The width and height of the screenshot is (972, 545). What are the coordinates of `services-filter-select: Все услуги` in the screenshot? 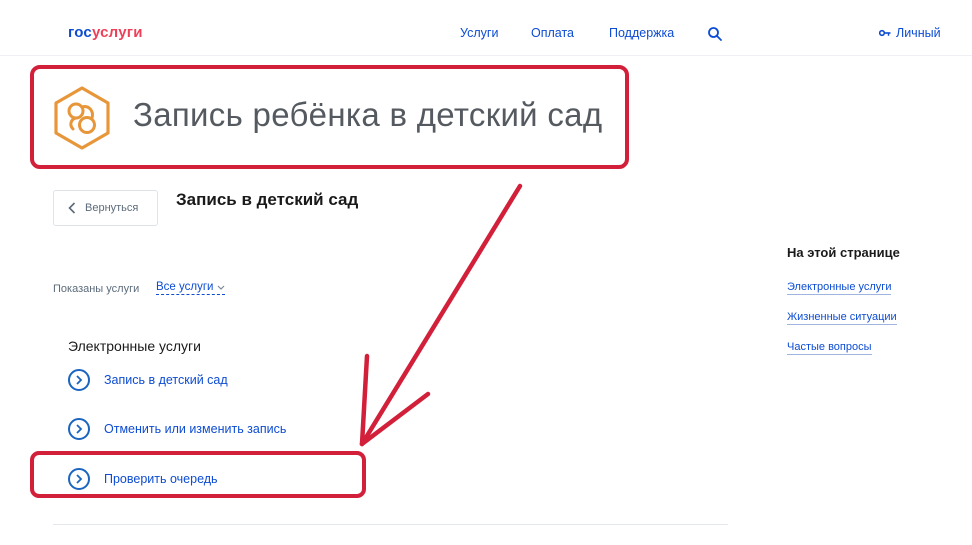 It's located at (191, 288).